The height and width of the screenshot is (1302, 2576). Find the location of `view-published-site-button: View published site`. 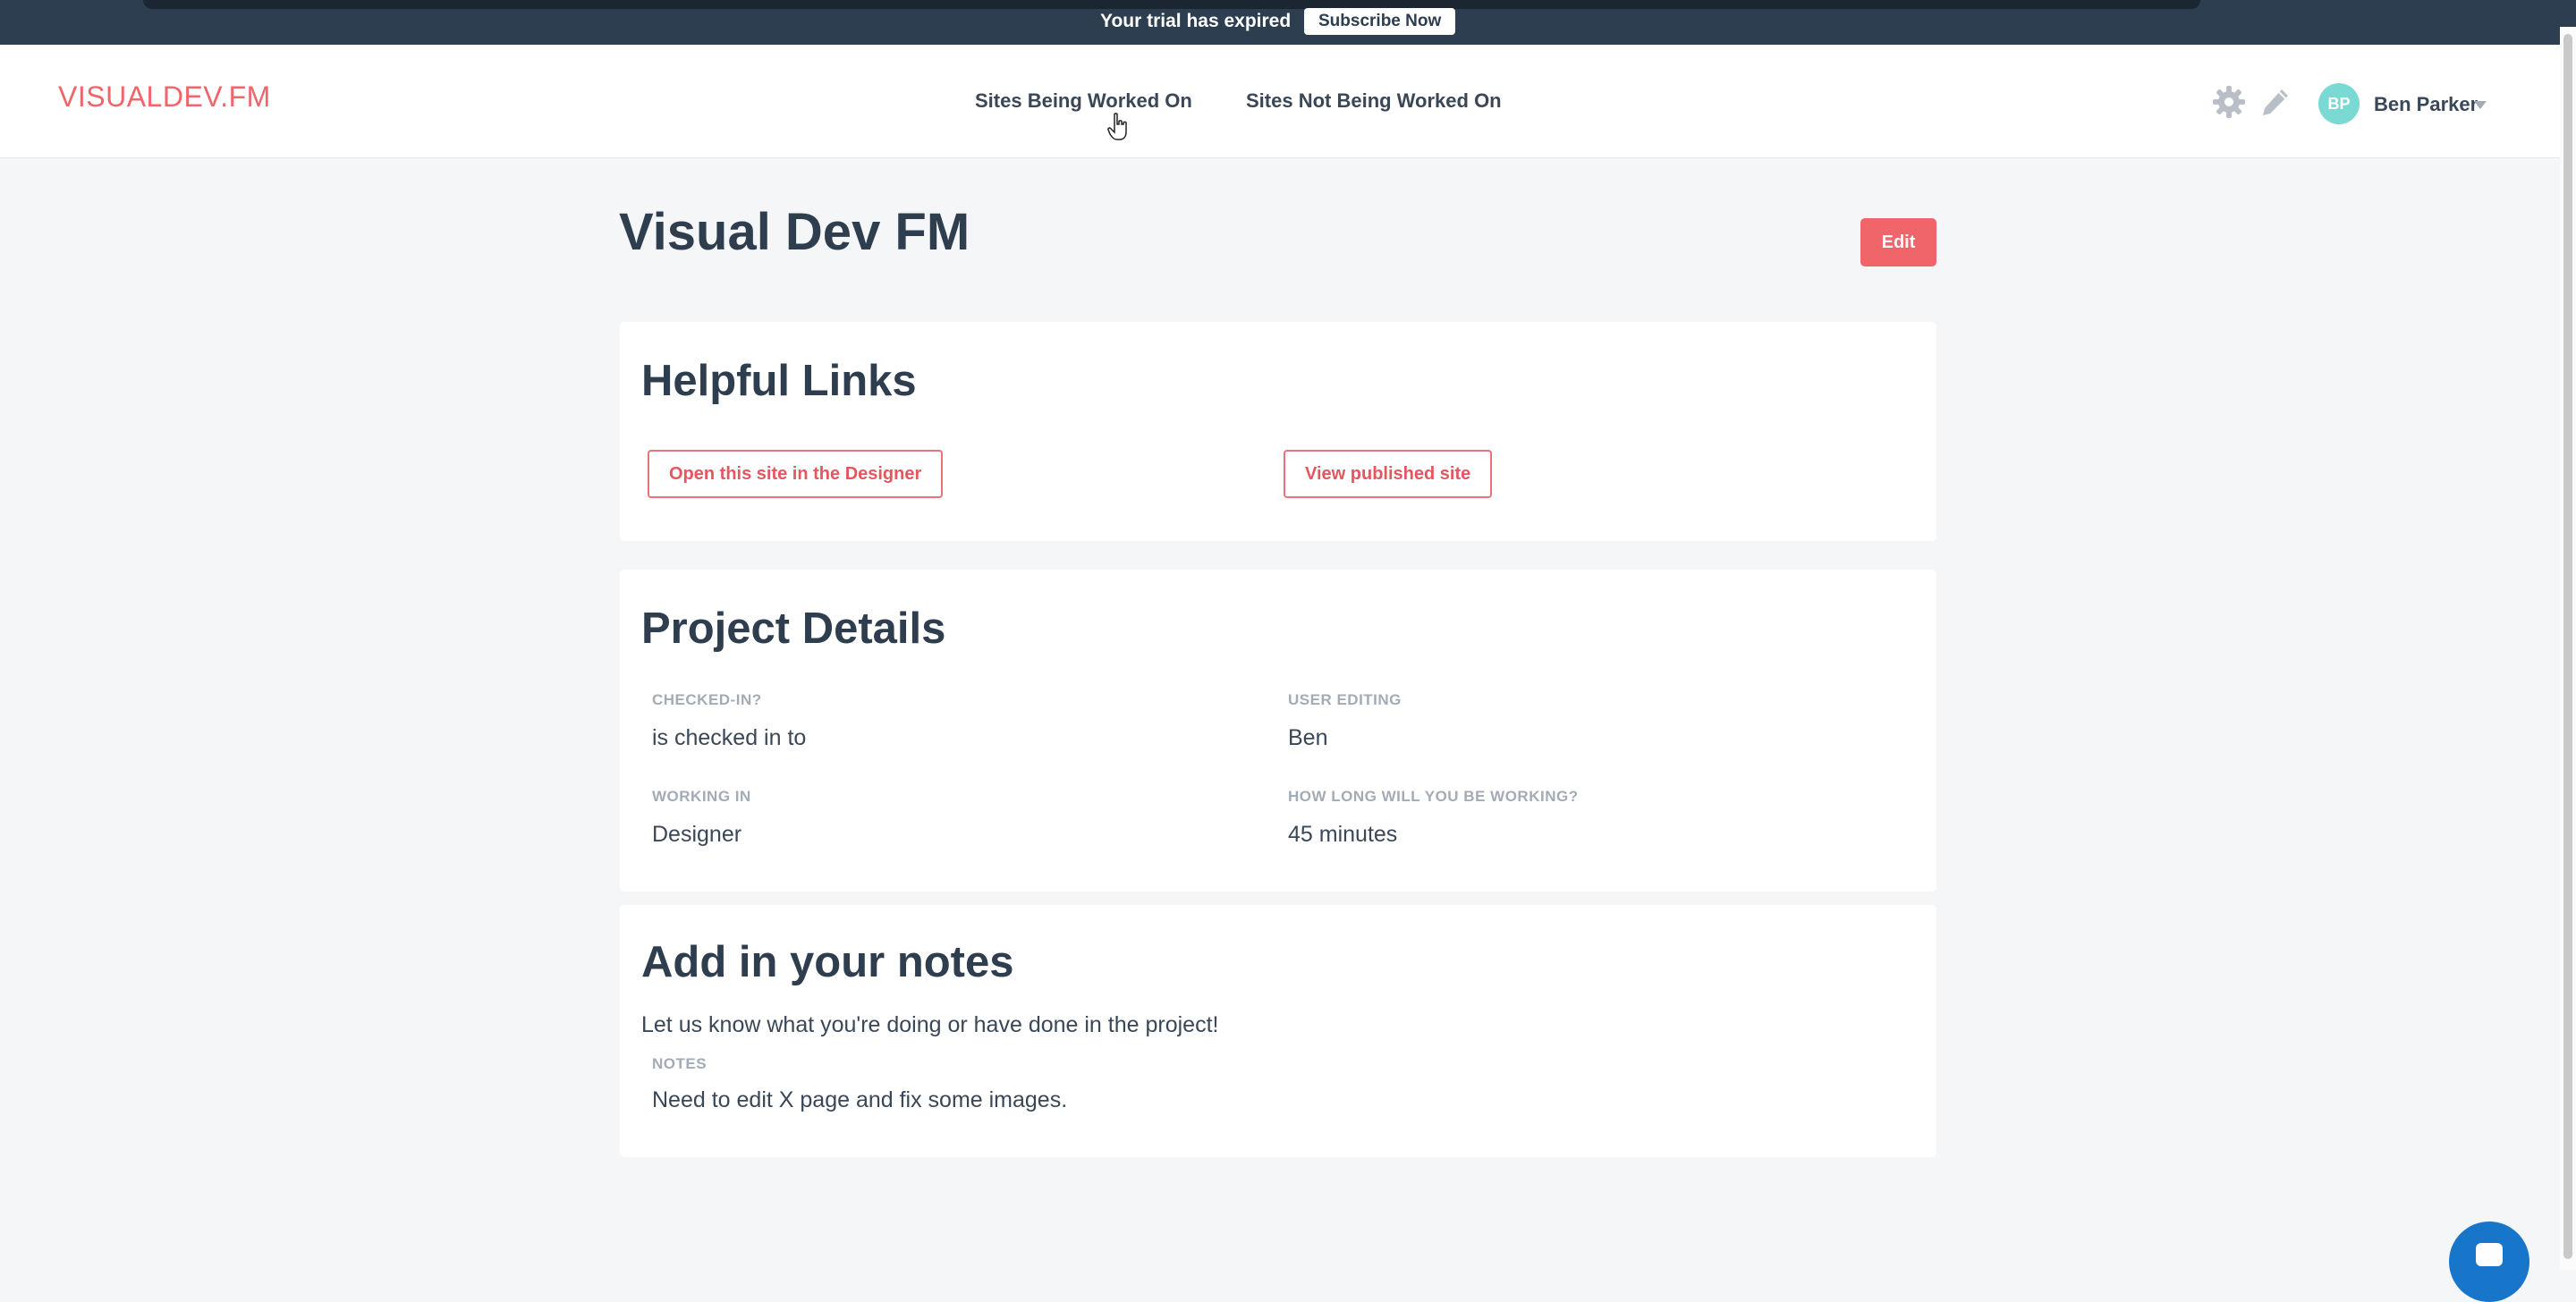

view-published-site-button: View published site is located at coordinates (1388, 474).